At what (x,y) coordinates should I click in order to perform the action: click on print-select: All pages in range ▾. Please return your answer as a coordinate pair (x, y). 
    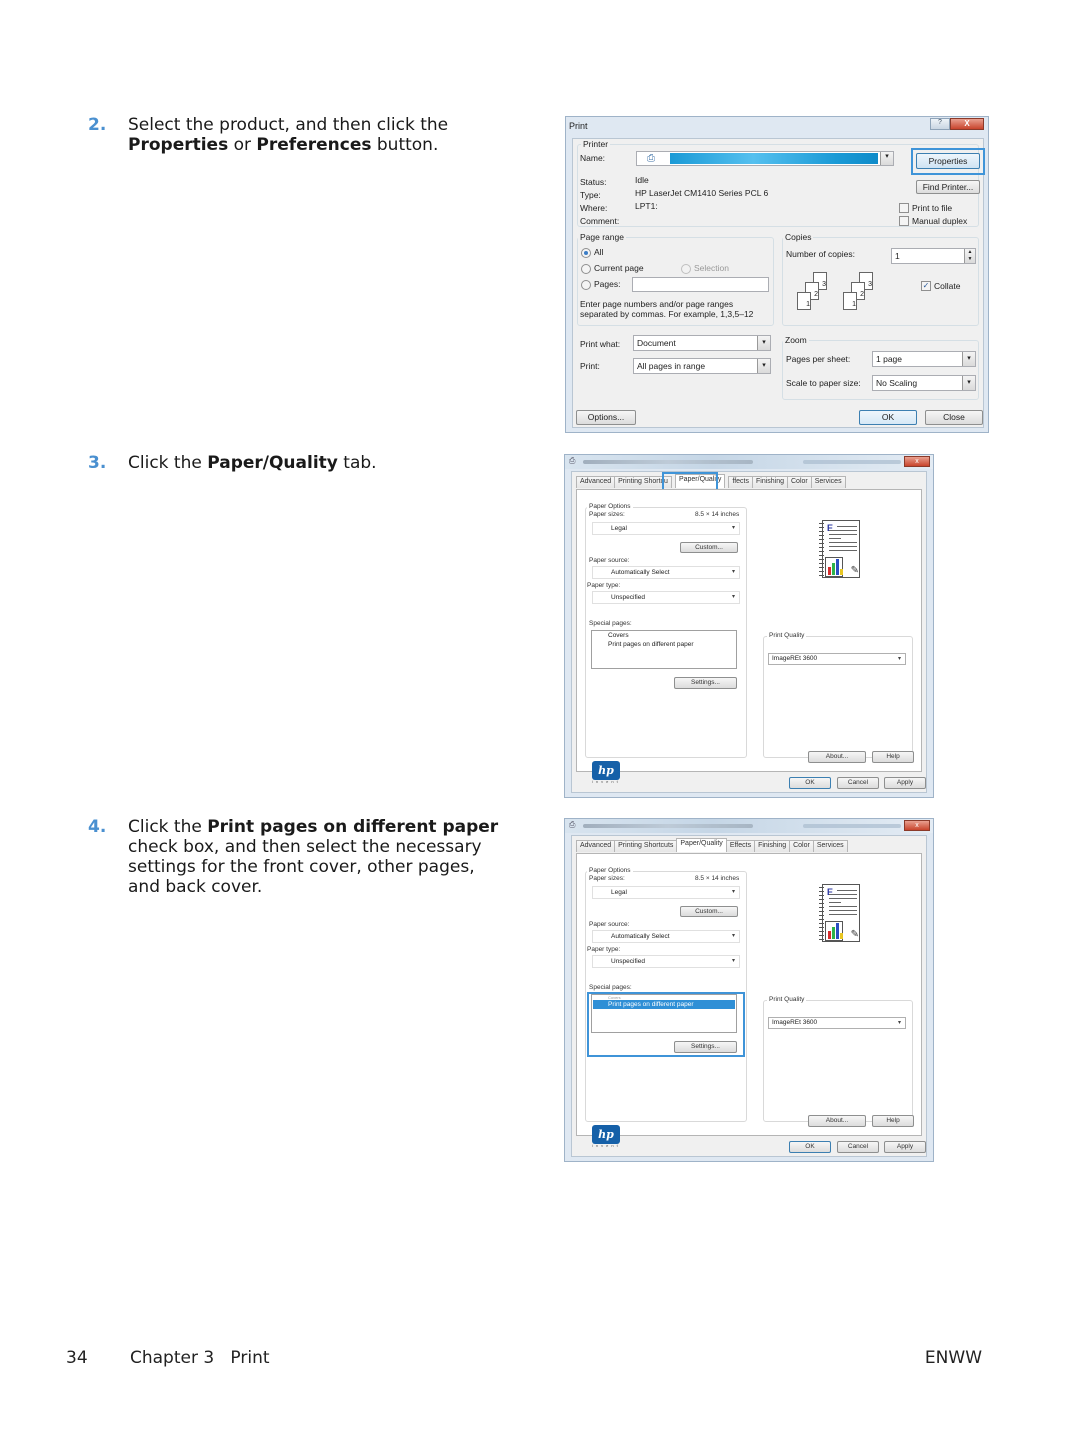
    Looking at the image, I should click on (702, 366).